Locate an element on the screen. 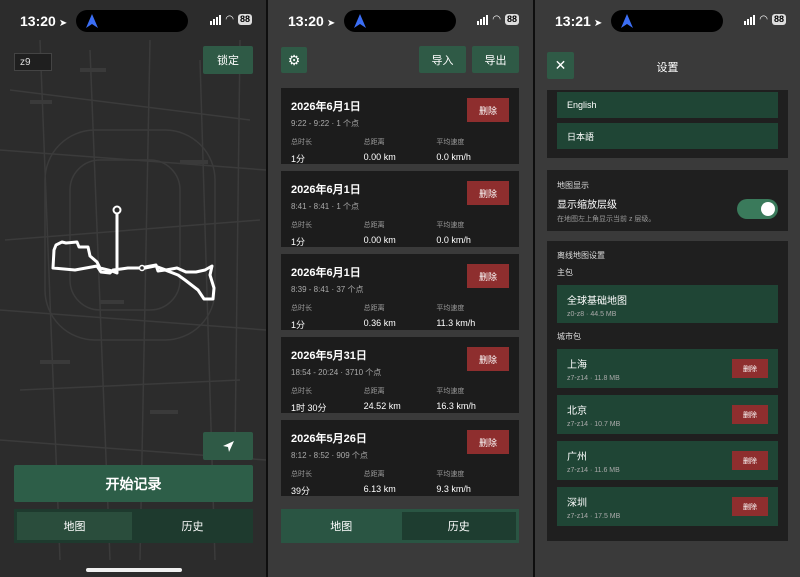  route-start-marker is located at coordinates (117, 210).